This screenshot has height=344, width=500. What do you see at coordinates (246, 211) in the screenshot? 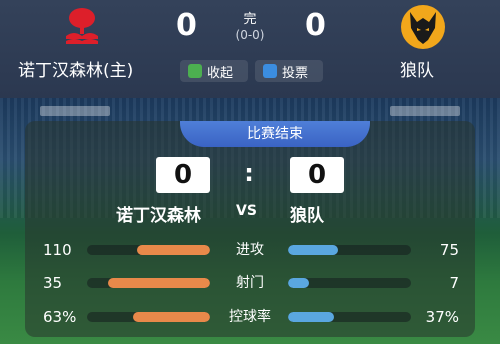
I see `versus-label: VS` at bounding box center [246, 211].